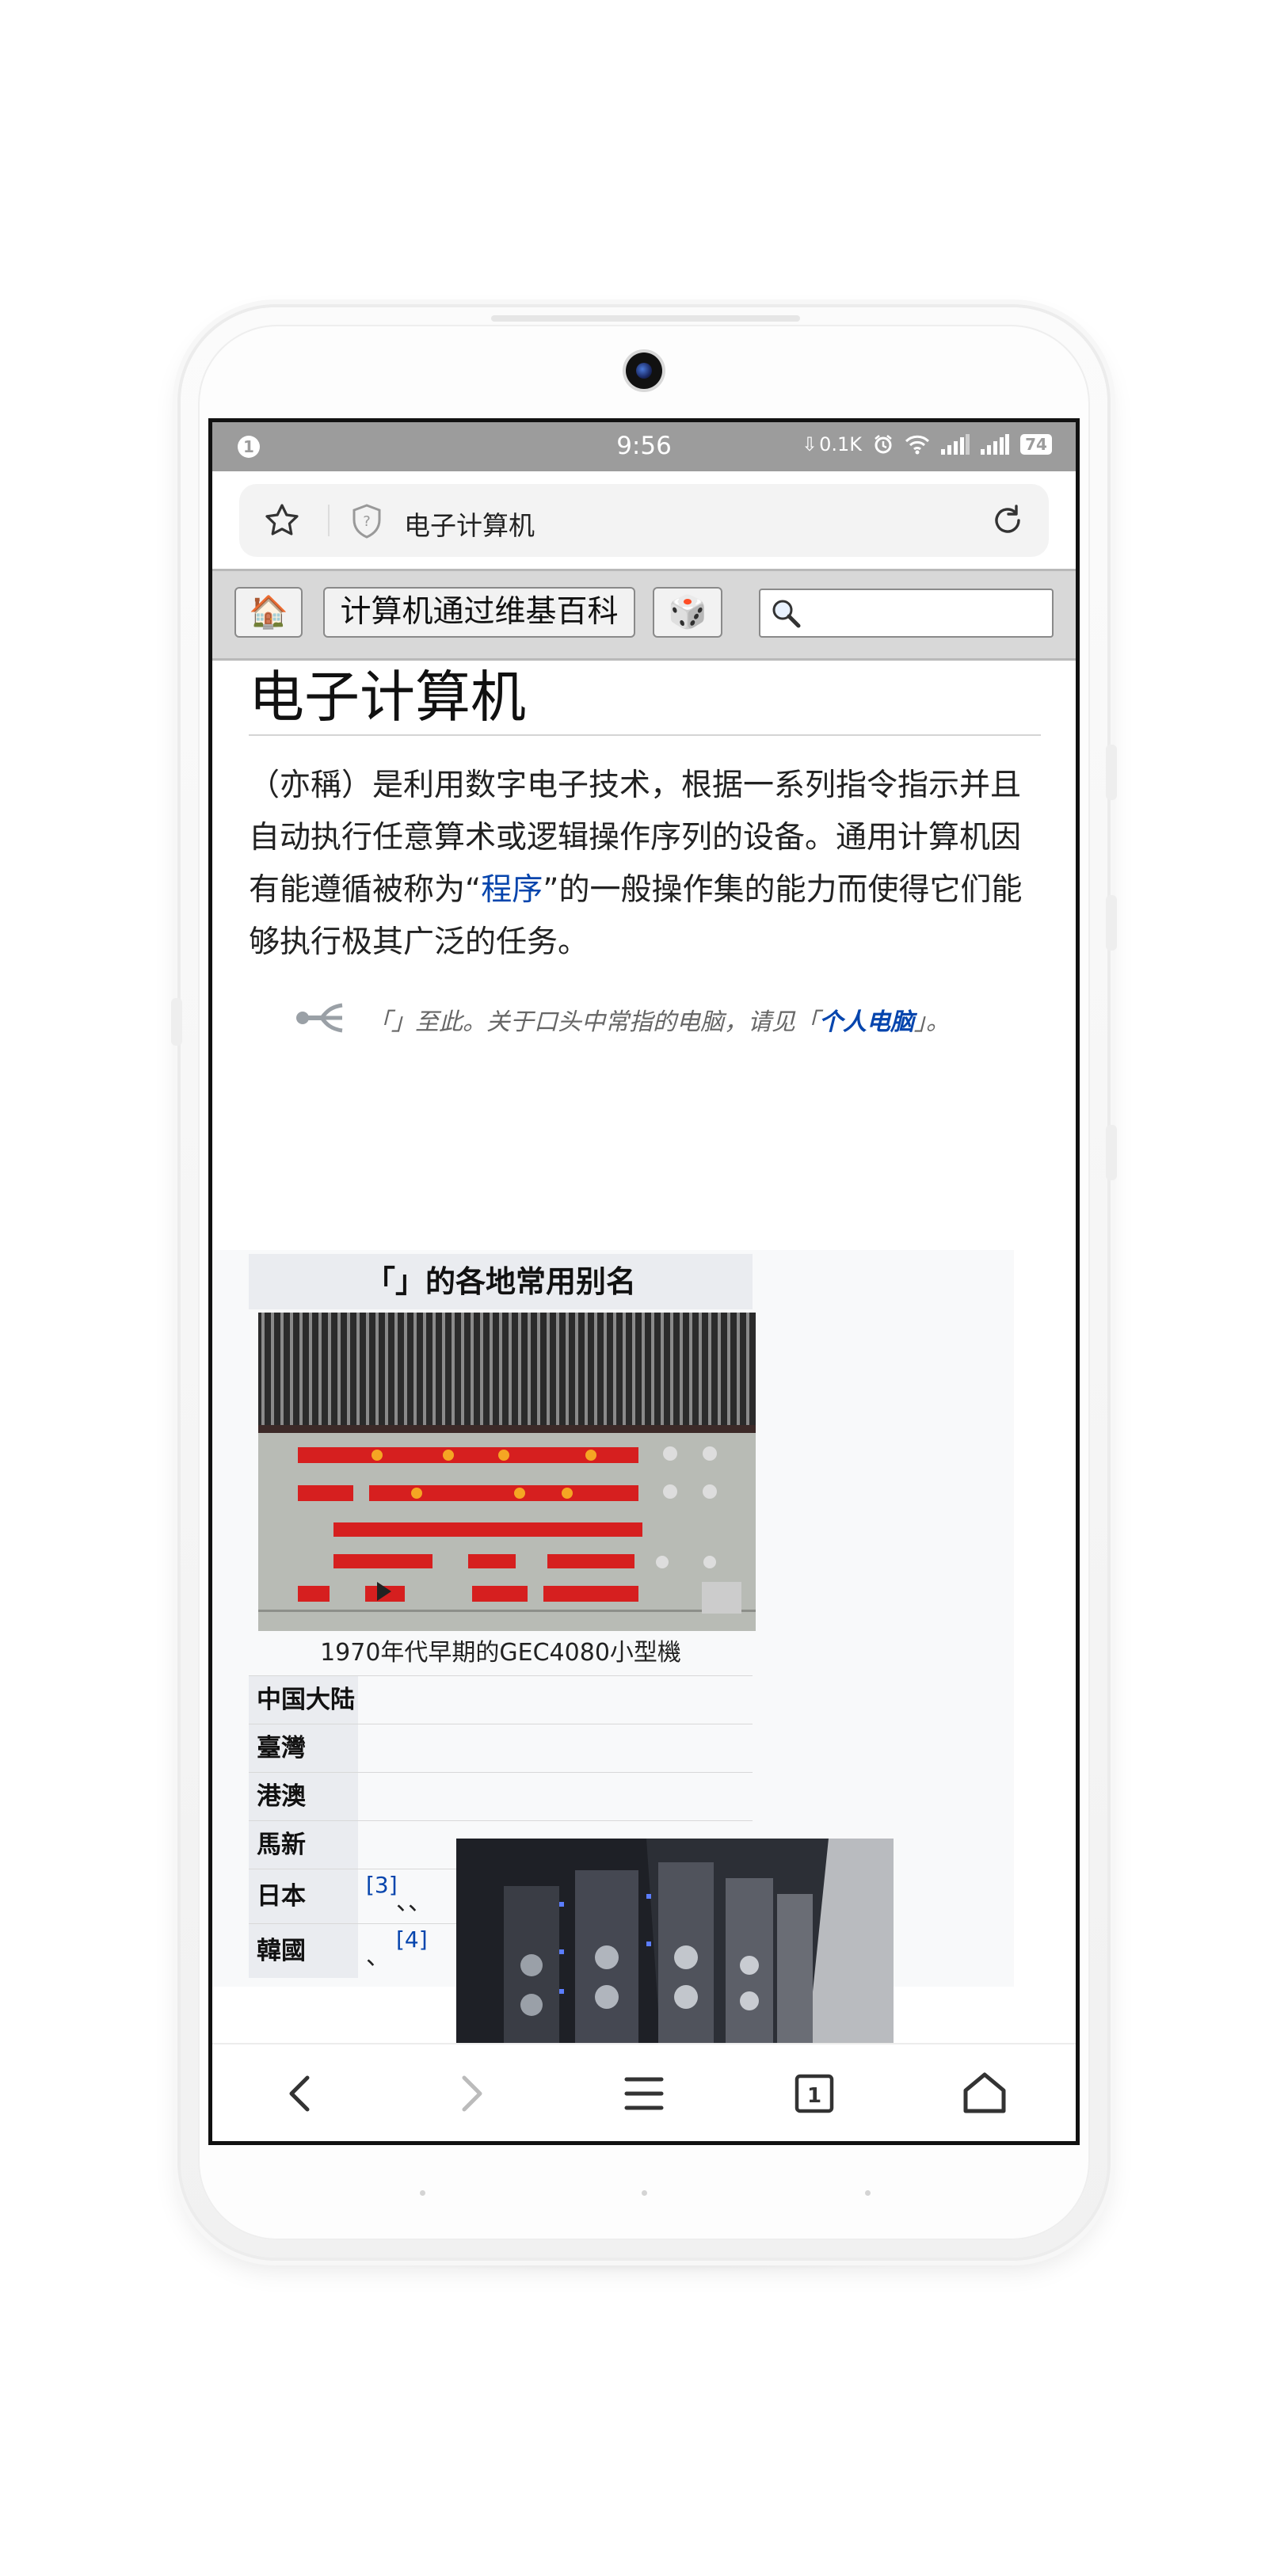 The image size is (1288, 2576). Describe the element at coordinates (268, 612) in the screenshot. I see `home-button: 🏠` at that location.